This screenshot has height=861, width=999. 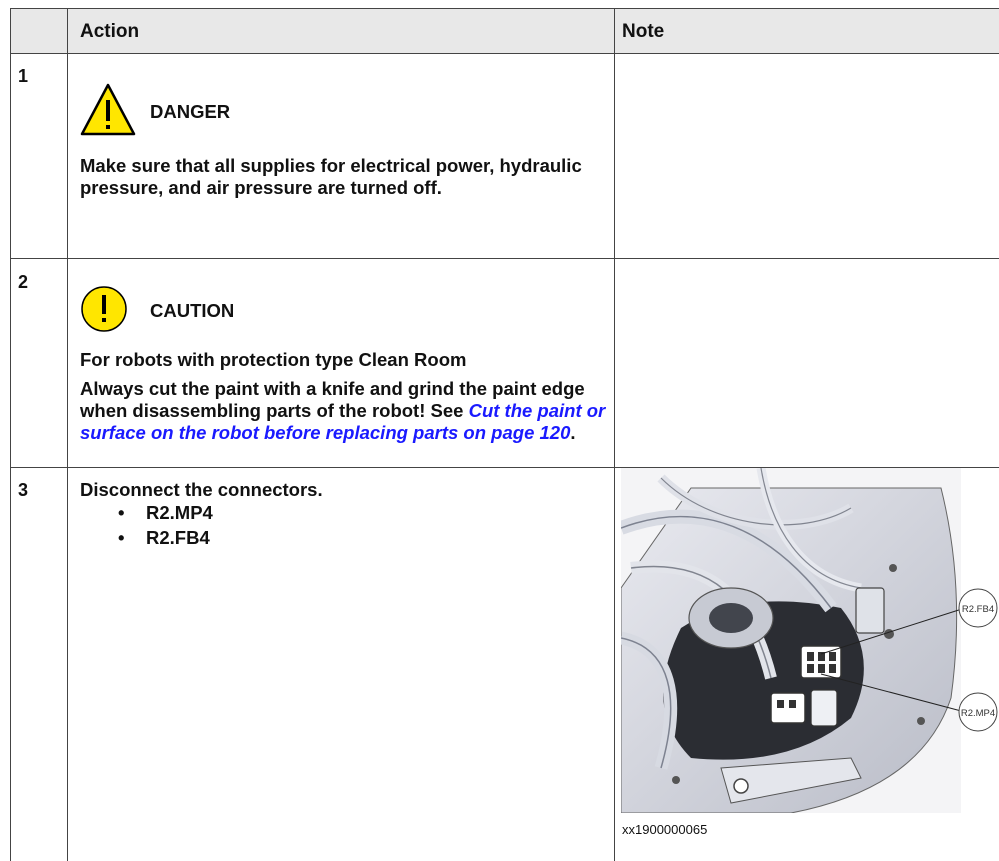 I want to click on danger-warning-icon, so click(x=108, y=109).